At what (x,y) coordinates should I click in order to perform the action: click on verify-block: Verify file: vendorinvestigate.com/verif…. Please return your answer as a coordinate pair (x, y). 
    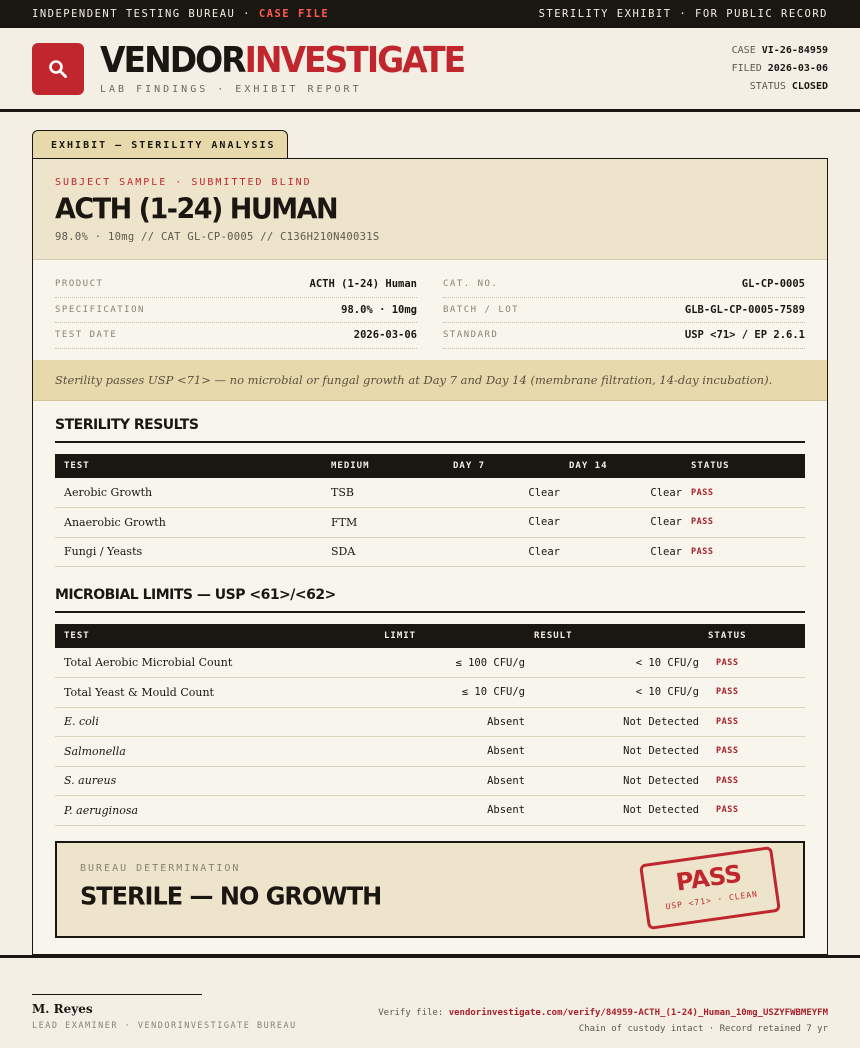
    Looking at the image, I should click on (603, 1021).